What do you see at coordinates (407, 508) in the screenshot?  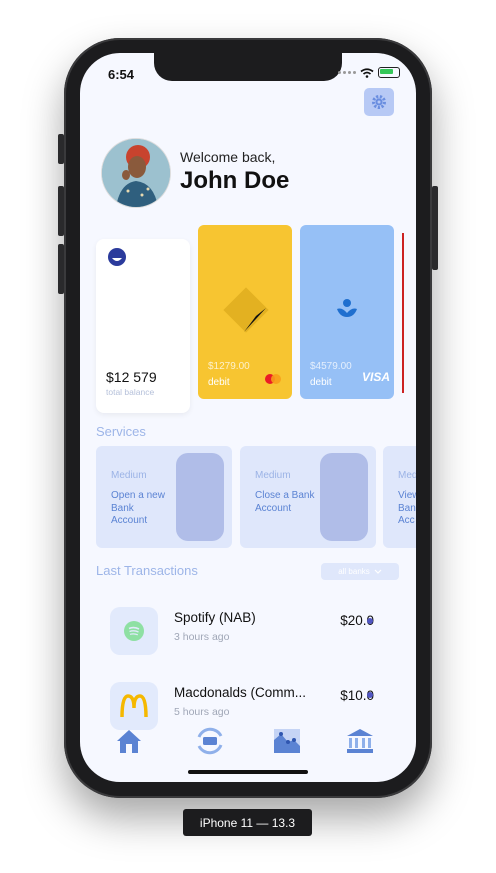 I see `service-label: View Bank Acc` at bounding box center [407, 508].